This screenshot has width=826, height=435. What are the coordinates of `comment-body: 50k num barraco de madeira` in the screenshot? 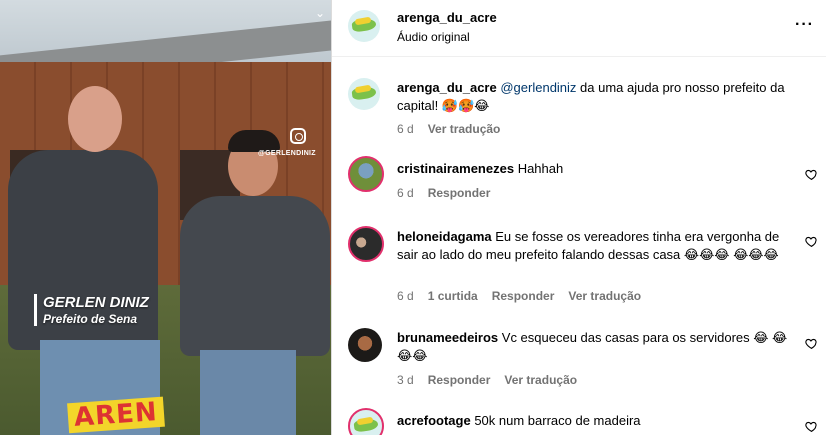 It's located at (555, 420).